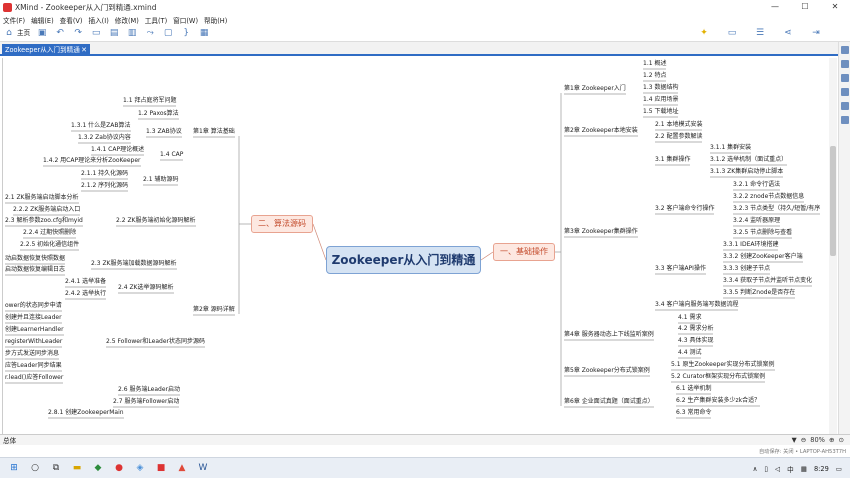 This screenshot has height=478, width=850. What do you see at coordinates (149, 390) in the screenshot?
I see `topic-left-33: 2.6 服务端Leader启动` at bounding box center [149, 390].